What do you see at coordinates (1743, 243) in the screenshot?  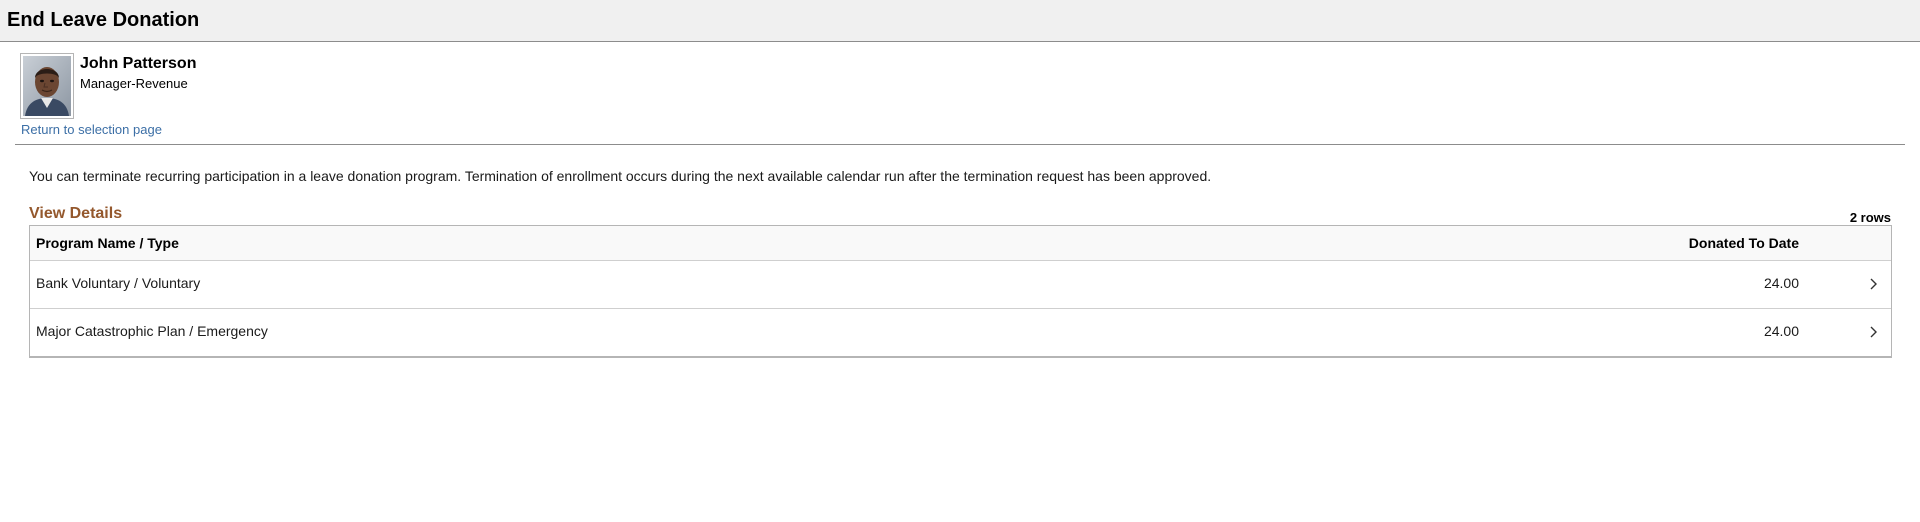 I see `column-header-donated: Donated To Date` at bounding box center [1743, 243].